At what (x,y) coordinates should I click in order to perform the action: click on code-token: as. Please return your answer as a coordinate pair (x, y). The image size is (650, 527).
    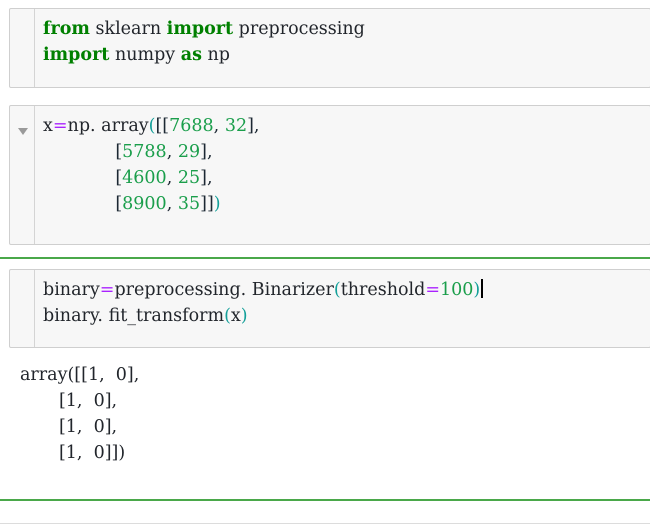
    Looking at the image, I should click on (191, 55).